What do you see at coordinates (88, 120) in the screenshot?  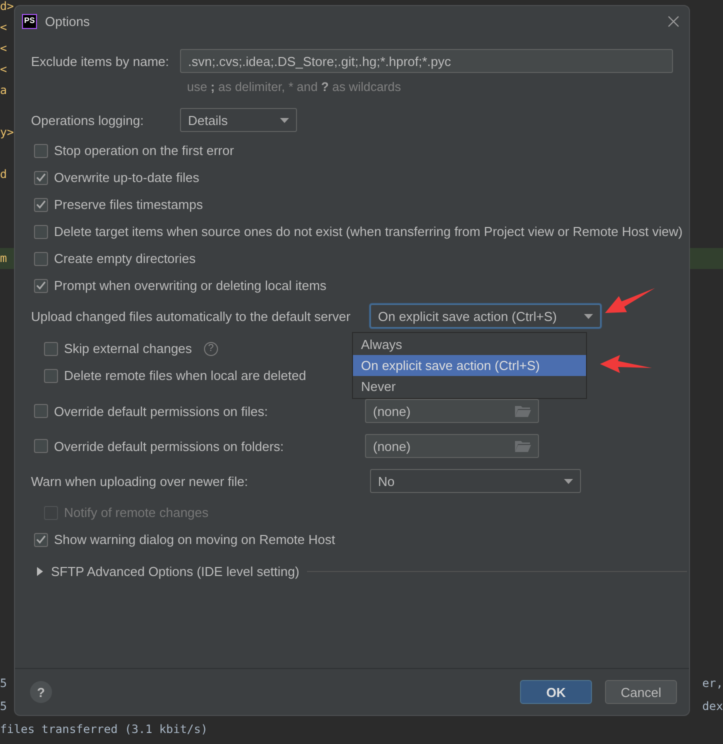 I see `field-label: Operations logging:` at bounding box center [88, 120].